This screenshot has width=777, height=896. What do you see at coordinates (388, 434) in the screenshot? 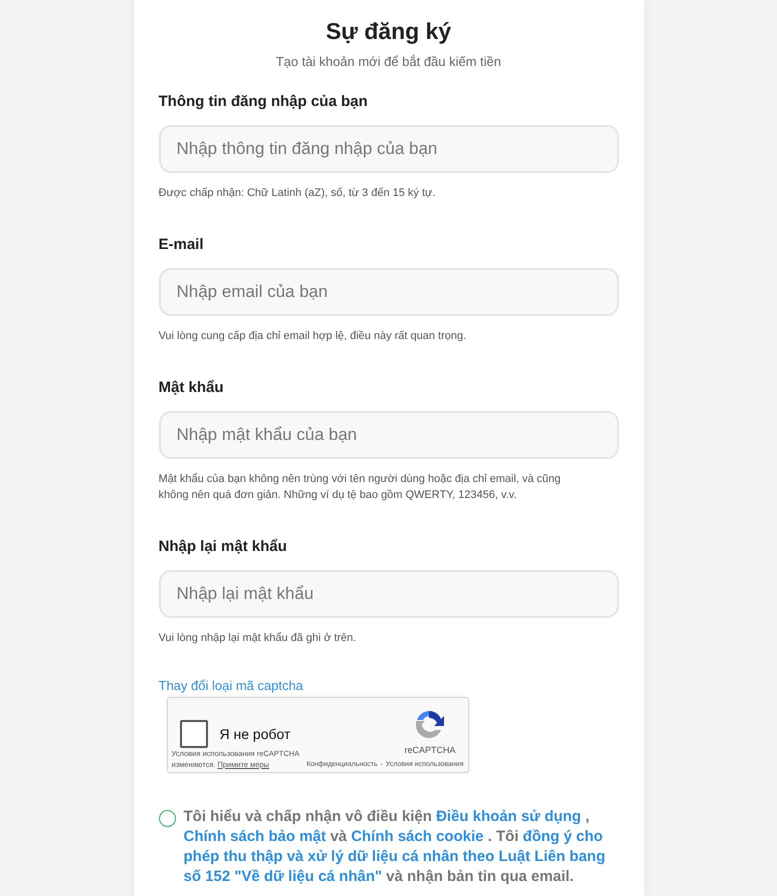
I see `input-field: Nhập mật khẩu của bạn` at bounding box center [388, 434].